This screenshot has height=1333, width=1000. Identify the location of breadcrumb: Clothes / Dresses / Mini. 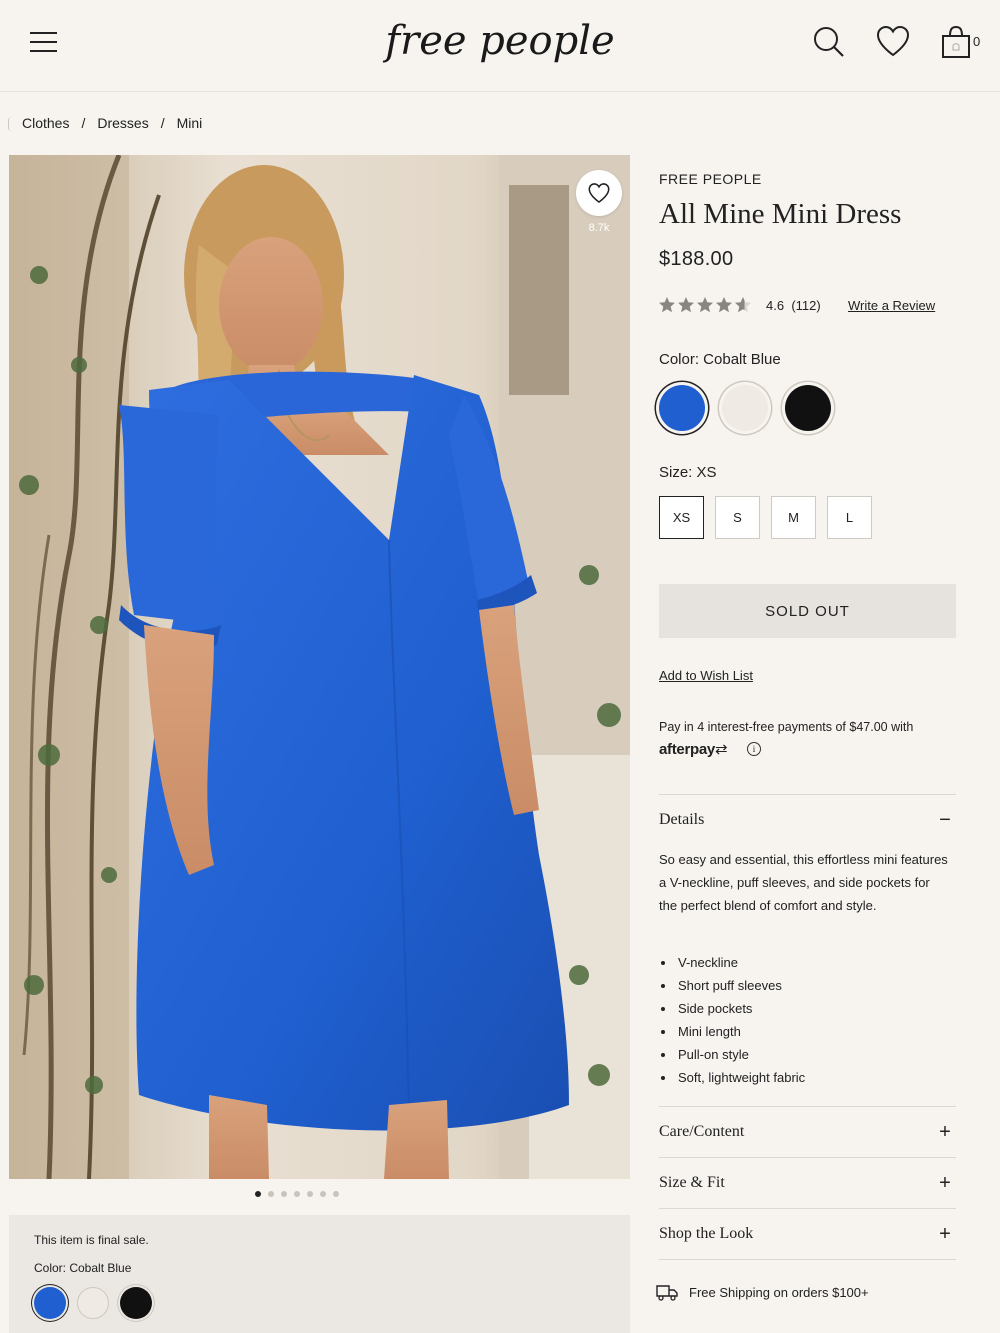
(112, 123).